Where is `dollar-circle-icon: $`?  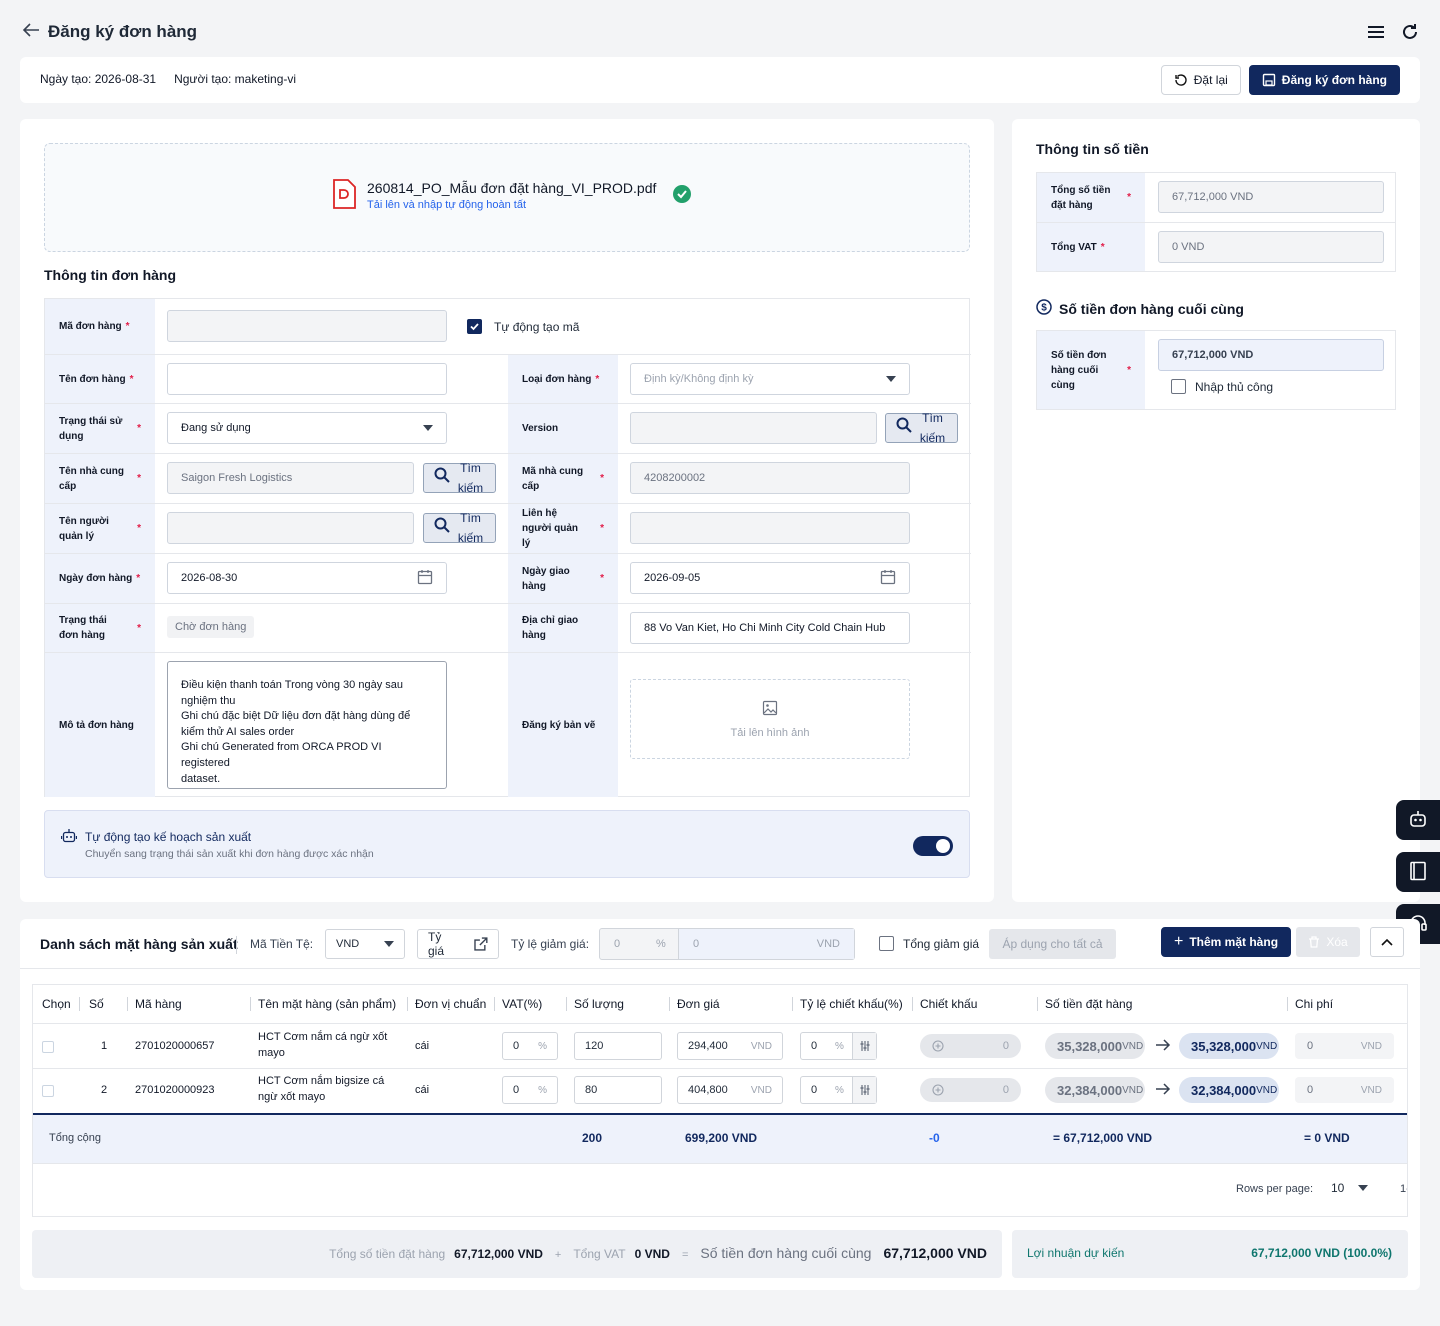 dollar-circle-icon: $ is located at coordinates (1044, 308).